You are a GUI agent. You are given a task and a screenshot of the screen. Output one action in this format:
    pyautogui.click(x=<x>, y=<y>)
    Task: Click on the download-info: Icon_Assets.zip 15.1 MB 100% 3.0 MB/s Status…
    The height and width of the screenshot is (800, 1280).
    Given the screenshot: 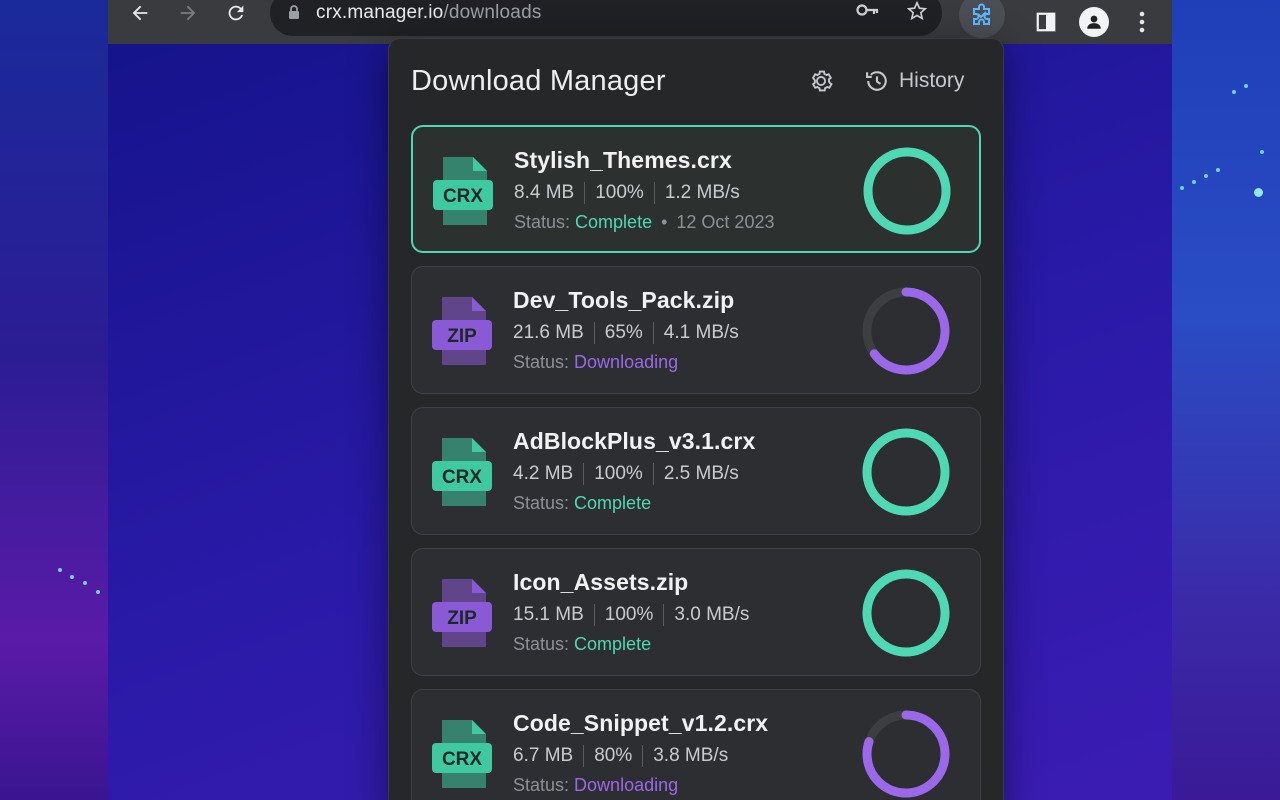 What is the action you would take?
    pyautogui.click(x=631, y=612)
    